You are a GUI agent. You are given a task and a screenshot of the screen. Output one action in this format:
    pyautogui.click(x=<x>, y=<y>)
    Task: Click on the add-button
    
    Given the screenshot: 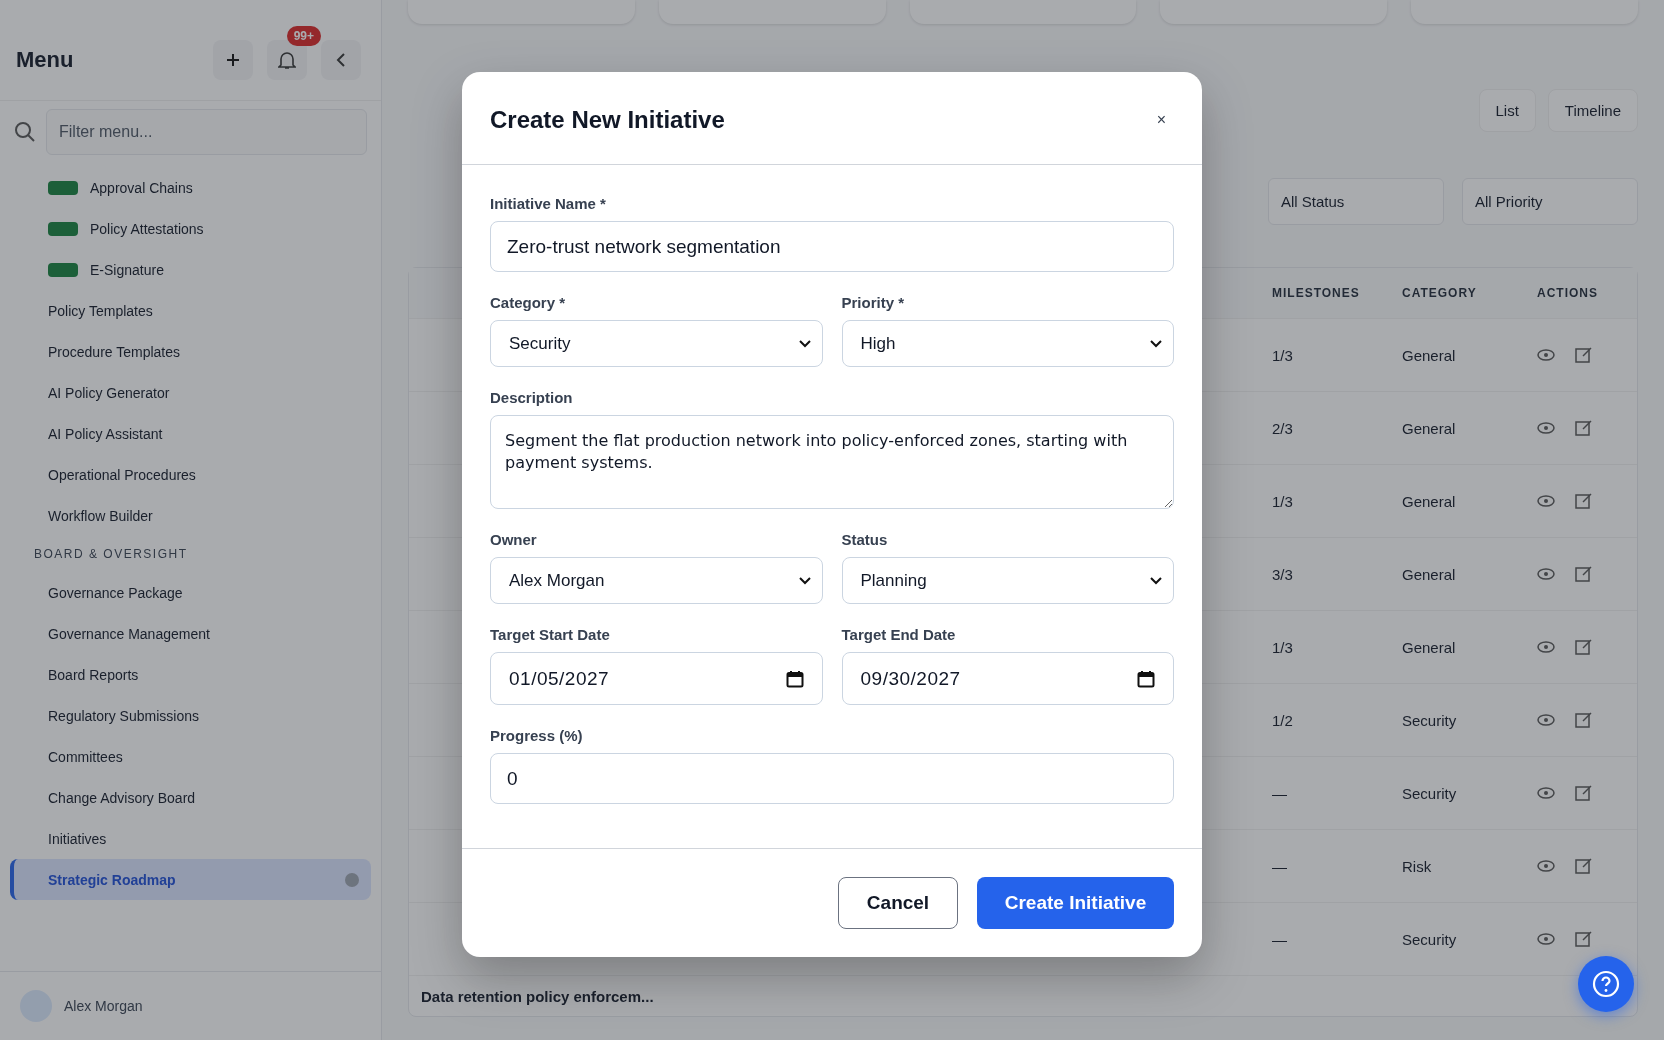 What is the action you would take?
    pyautogui.click(x=233, y=60)
    